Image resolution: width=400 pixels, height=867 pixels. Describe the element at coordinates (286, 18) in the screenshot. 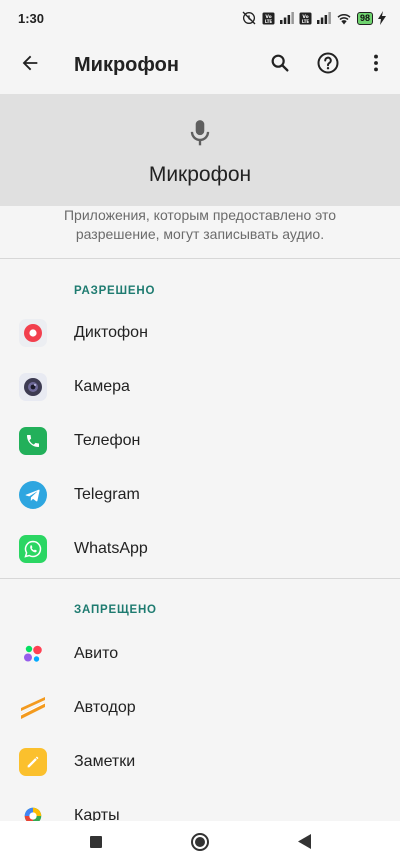

I see `signal-icon` at that location.